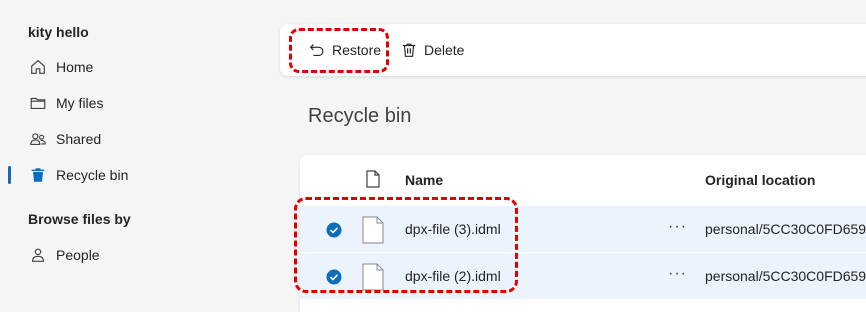 The width and height of the screenshot is (866, 312). What do you see at coordinates (316, 50) in the screenshot?
I see `undo-icon` at bounding box center [316, 50].